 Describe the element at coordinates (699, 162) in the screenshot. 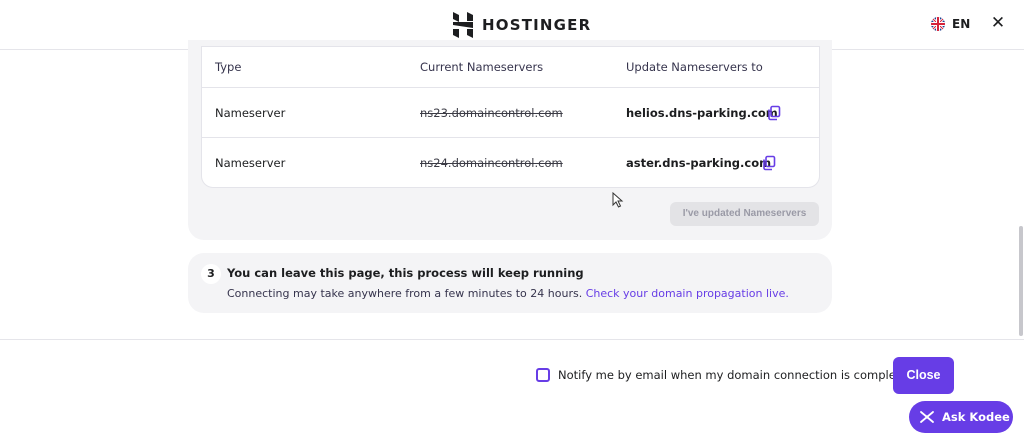

I see `new-nameserver: aster.dns-parking.com` at that location.